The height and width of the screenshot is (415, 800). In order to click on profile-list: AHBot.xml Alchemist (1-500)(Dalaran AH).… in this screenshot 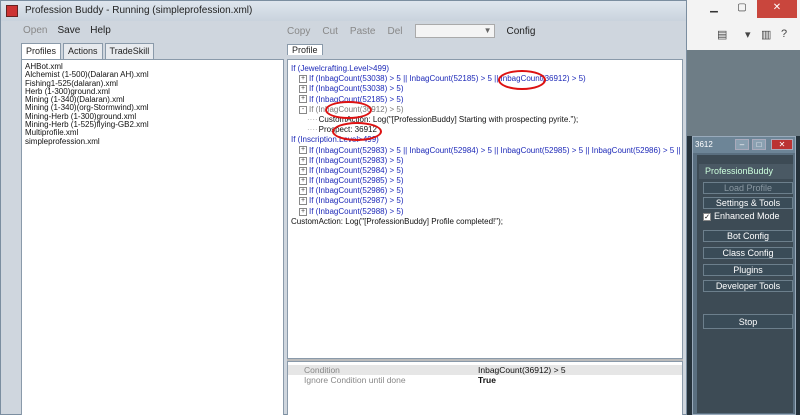, I will do `click(87, 104)`.